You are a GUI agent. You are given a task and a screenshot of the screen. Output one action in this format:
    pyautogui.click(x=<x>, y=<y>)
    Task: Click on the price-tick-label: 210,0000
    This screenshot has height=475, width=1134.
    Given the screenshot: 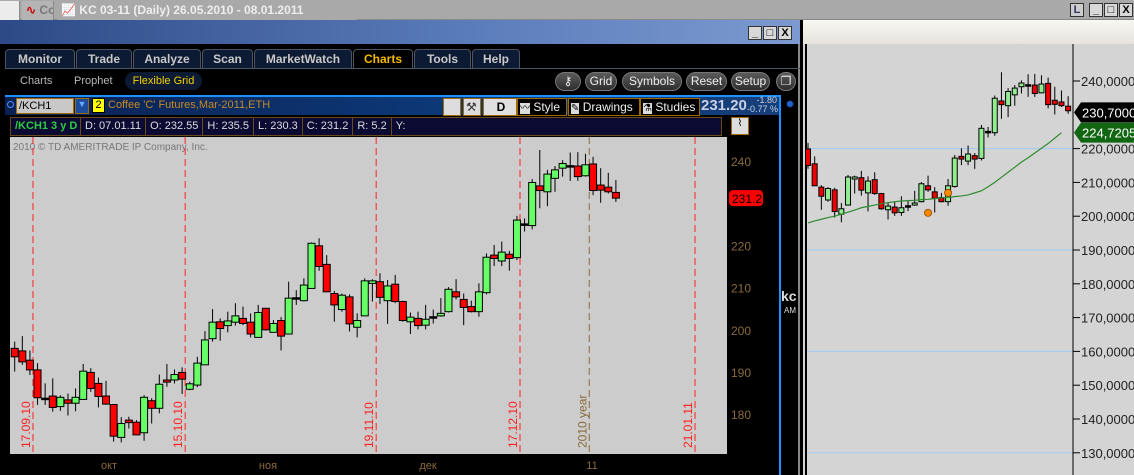 What is the action you would take?
    pyautogui.click(x=1107, y=182)
    